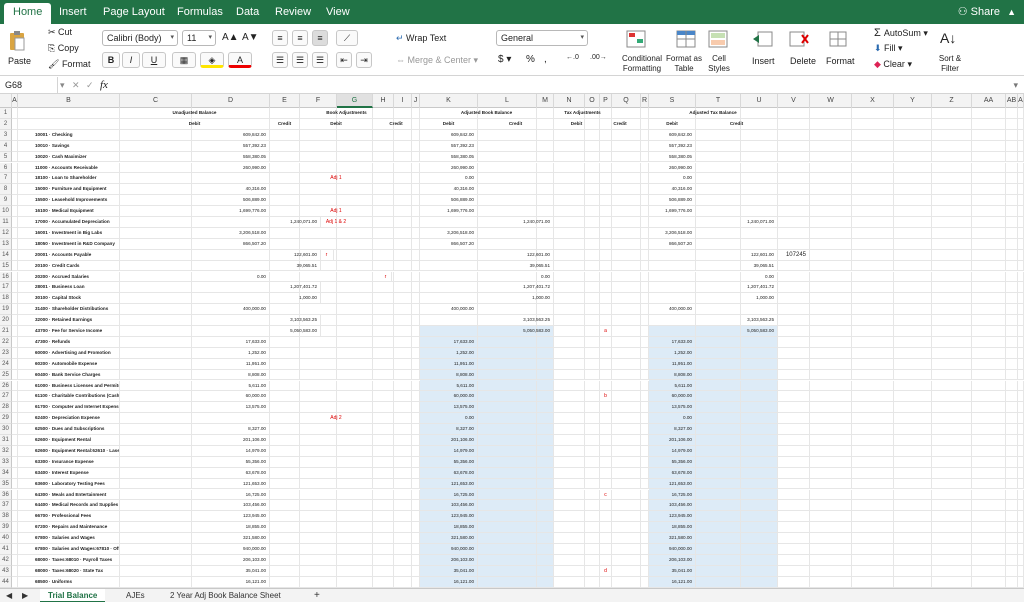 This screenshot has height=602, width=1024. Describe the element at coordinates (545, 59) in the screenshot. I see `comma-button: ,` at that location.